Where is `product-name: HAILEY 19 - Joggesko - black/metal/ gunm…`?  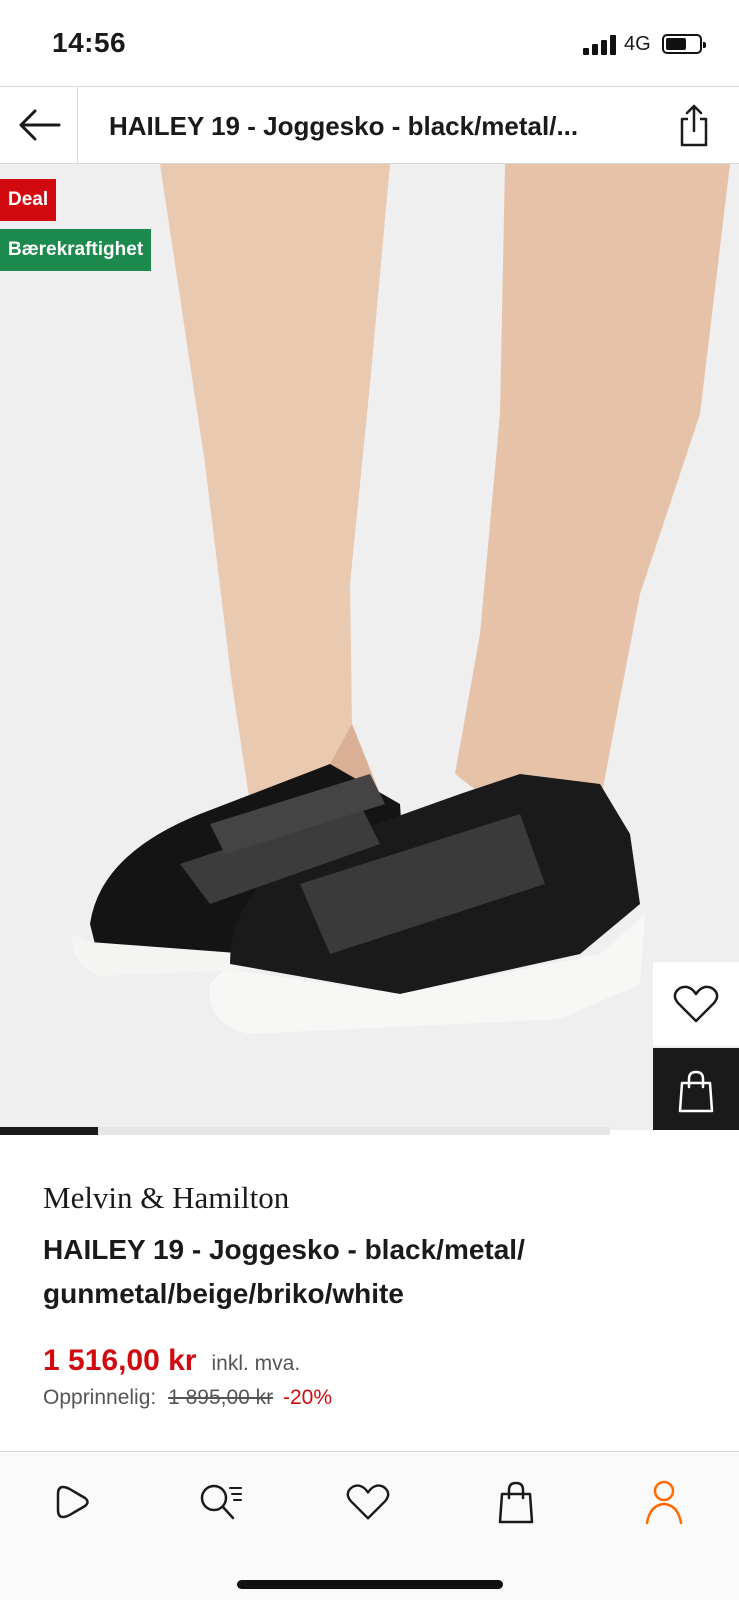
product-name: HAILEY 19 - Joggesko - black/metal/ gunm… is located at coordinates (284, 1271).